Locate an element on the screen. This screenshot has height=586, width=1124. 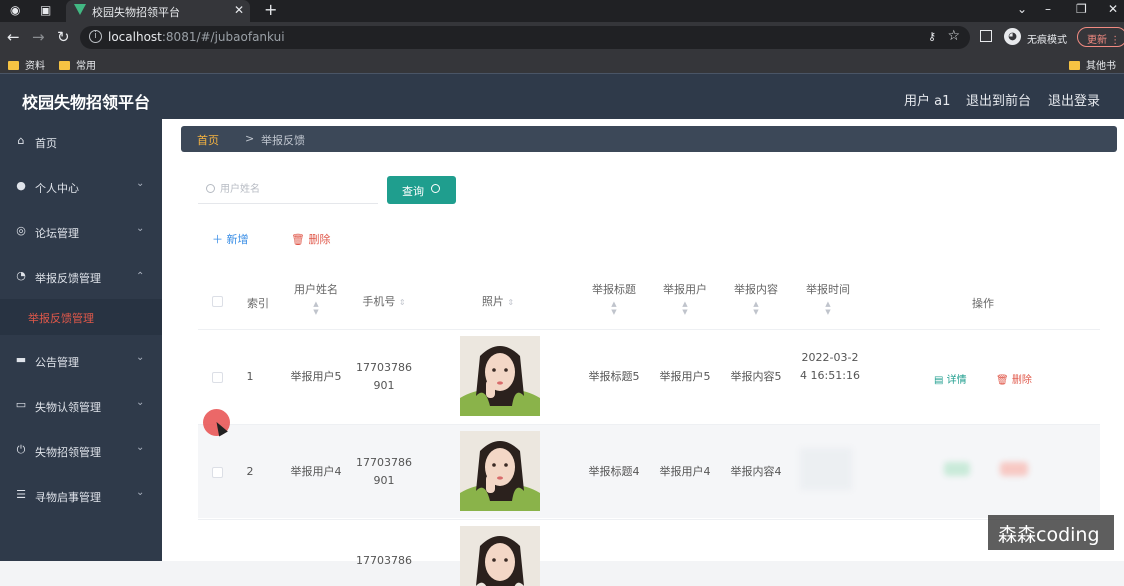
chevron-up-icon: ⌃ is located at coordinates (140, 276).